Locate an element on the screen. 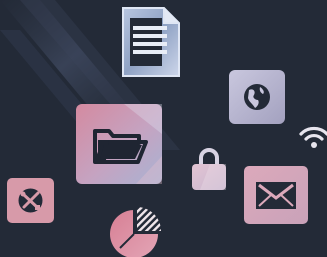  mail-tile is located at coordinates (276, 195).